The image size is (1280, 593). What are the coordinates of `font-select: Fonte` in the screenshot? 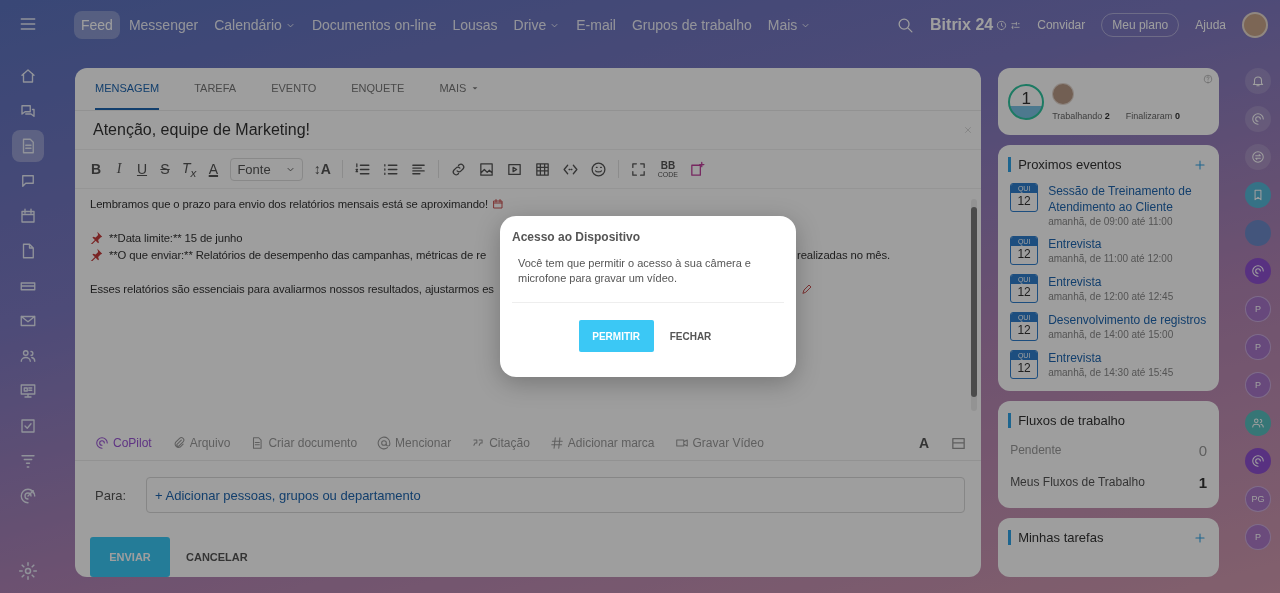 It's located at (266, 169).